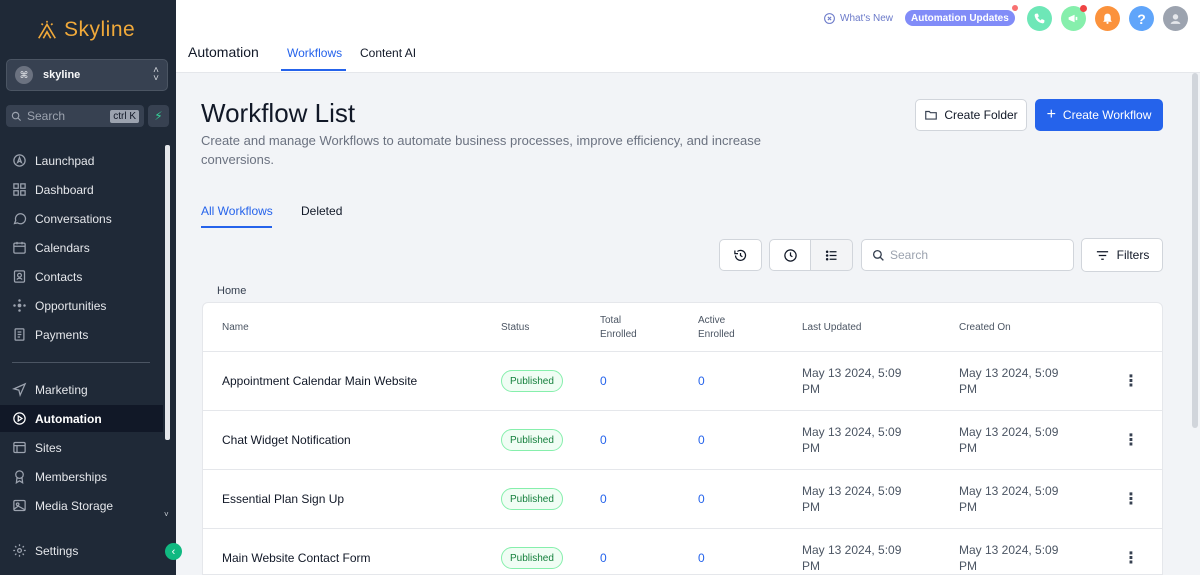  Describe the element at coordinates (19, 160) in the screenshot. I see `launchpad-icon` at that location.